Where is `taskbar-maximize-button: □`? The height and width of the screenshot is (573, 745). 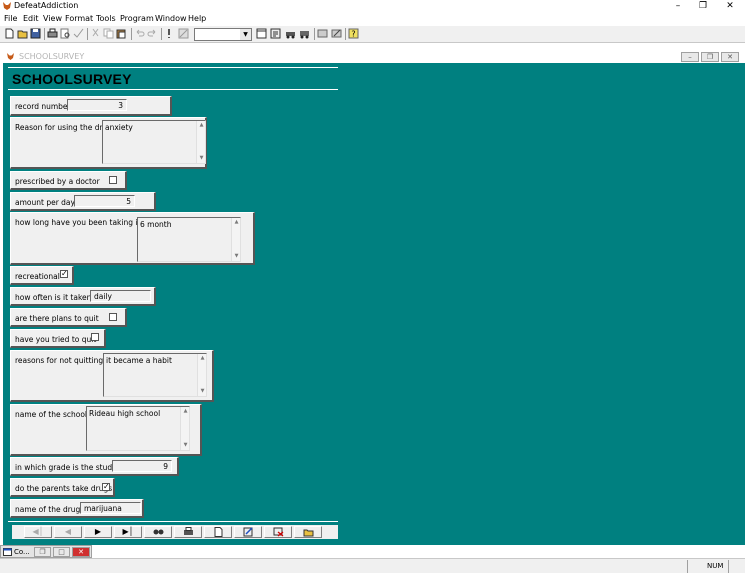
taskbar-maximize-button: □ is located at coordinates (61, 552).